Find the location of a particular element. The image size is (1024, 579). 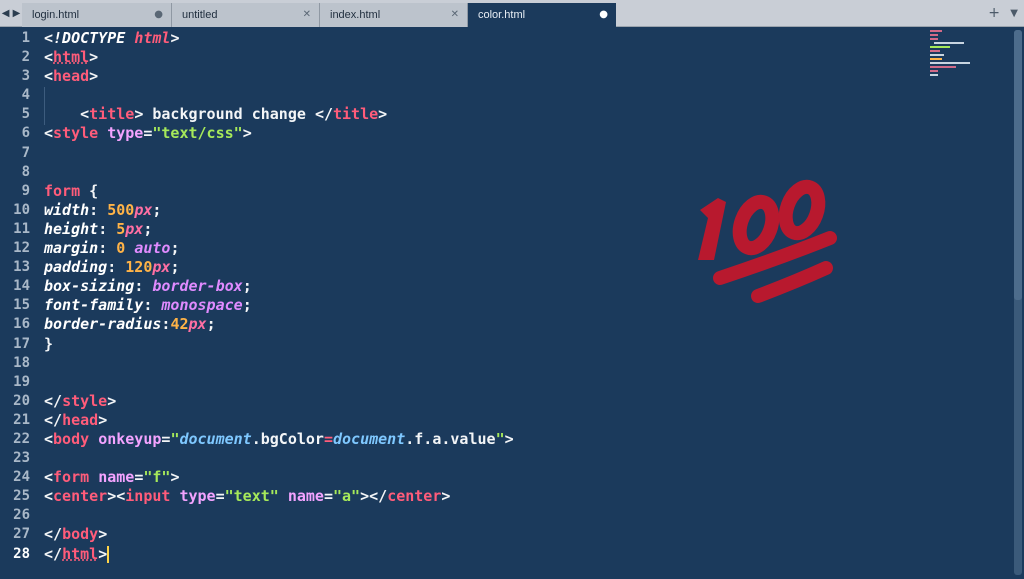

css-value: border-box is located at coordinates (197, 286).